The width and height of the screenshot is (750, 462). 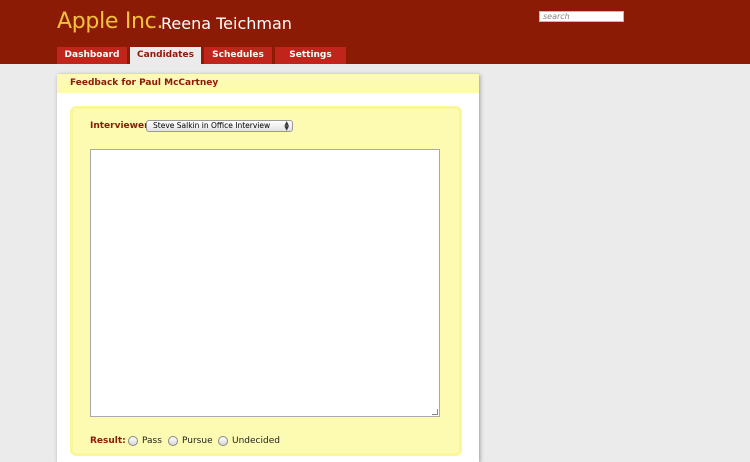 What do you see at coordinates (108, 441) in the screenshot?
I see `result-label: Result:` at bounding box center [108, 441].